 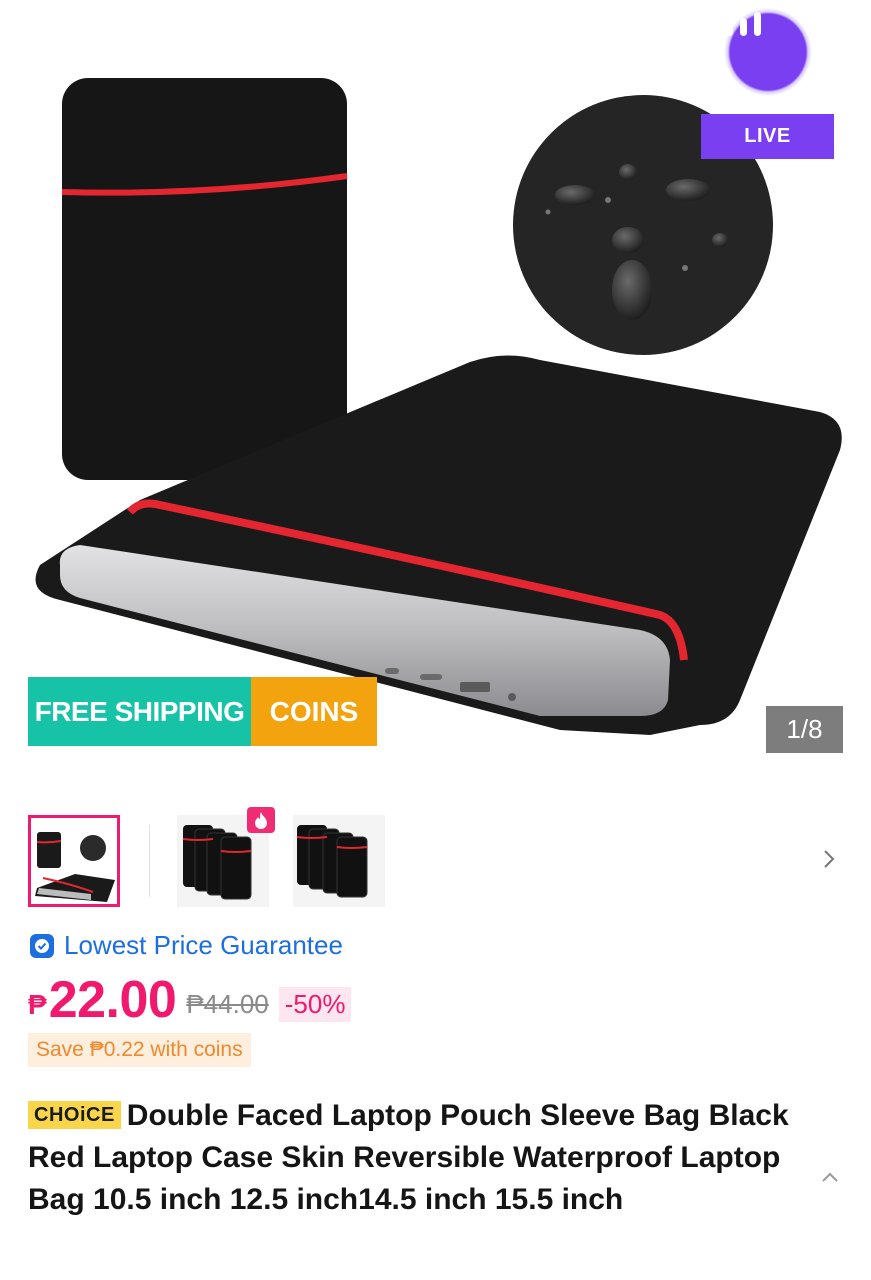 I want to click on thumbnail-separator, so click(x=149, y=861).